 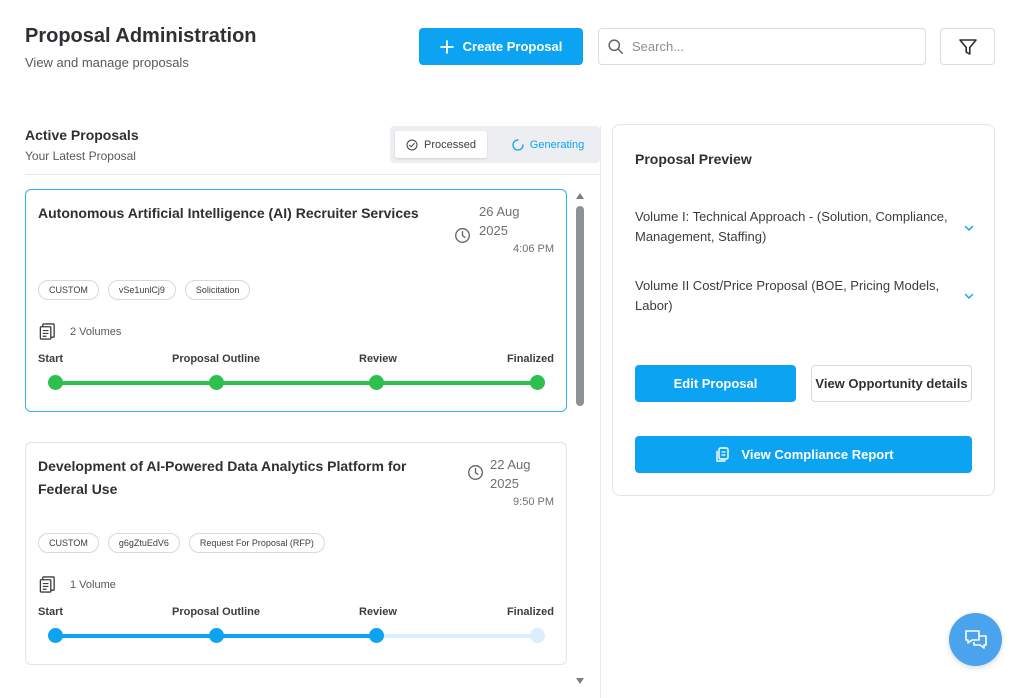 What do you see at coordinates (580, 681) in the screenshot?
I see `scroll-down-arrow` at bounding box center [580, 681].